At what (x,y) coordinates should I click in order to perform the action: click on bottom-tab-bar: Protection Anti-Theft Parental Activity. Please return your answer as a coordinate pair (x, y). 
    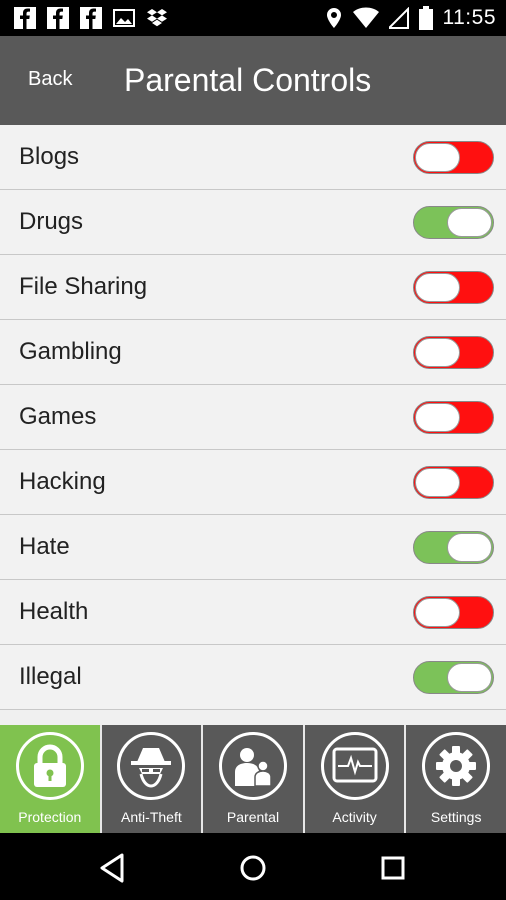
    Looking at the image, I should click on (253, 779).